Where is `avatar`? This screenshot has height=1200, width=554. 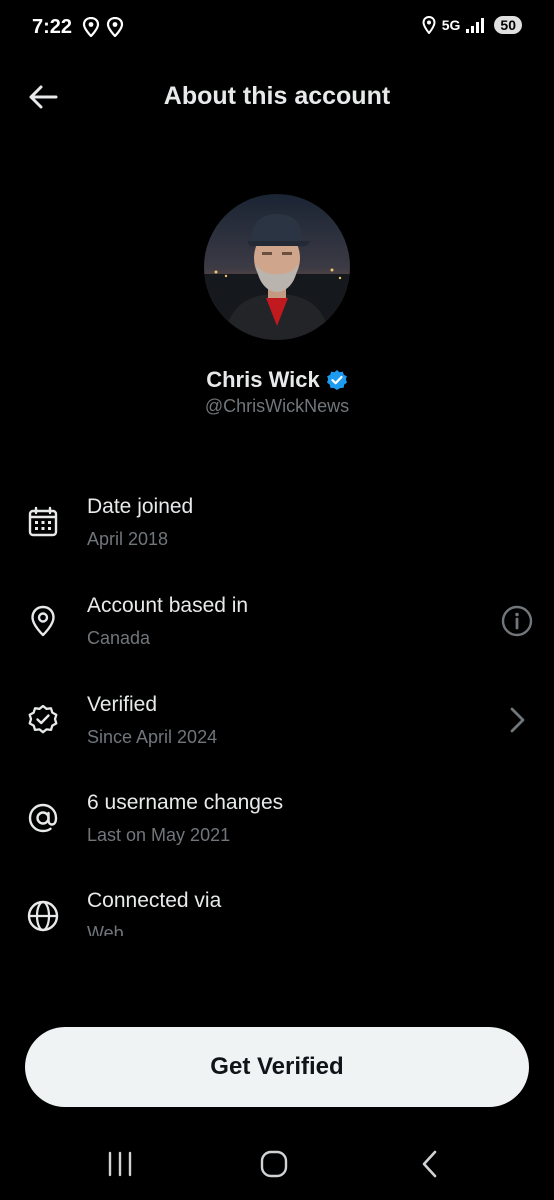
avatar is located at coordinates (277, 267).